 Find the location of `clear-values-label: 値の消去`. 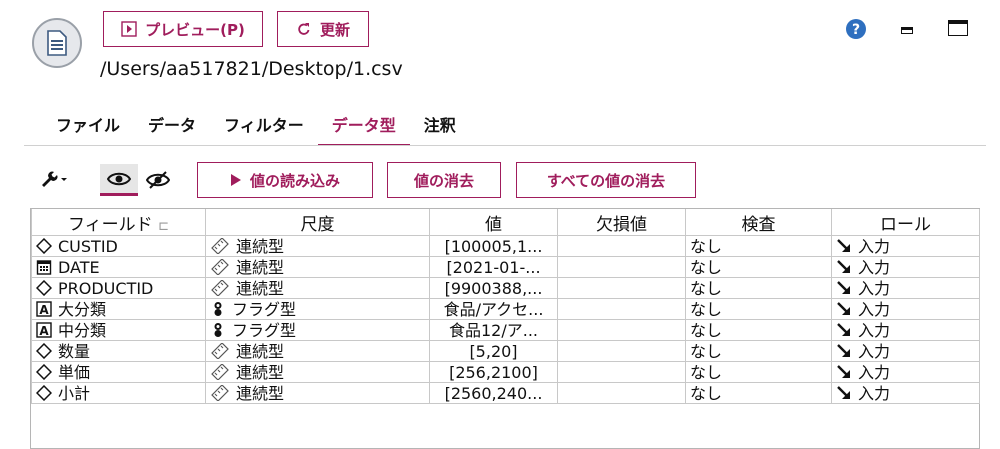

clear-values-label: 値の消去 is located at coordinates (443, 180).